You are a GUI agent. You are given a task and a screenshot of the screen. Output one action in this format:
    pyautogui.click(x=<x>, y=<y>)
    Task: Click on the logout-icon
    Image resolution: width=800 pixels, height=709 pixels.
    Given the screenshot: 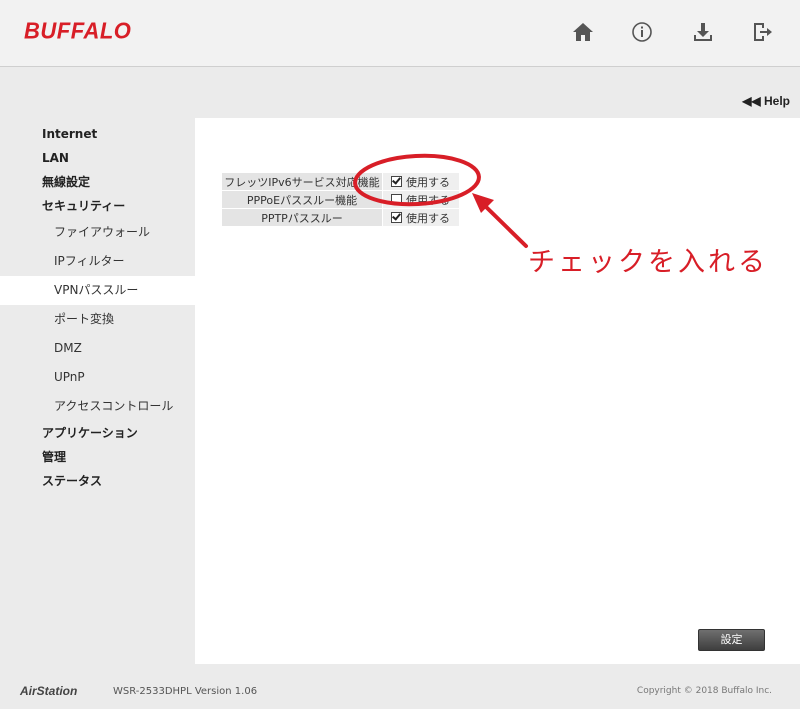 What is the action you would take?
    pyautogui.click(x=762, y=32)
    